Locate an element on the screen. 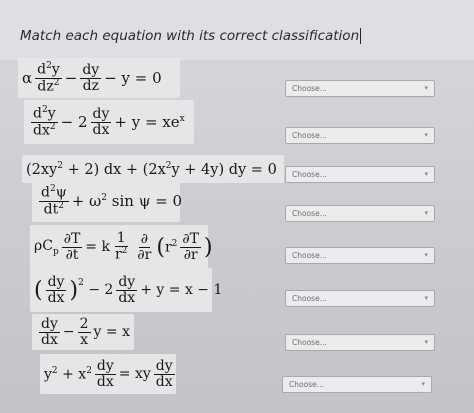 Image resolution: width=474 pixels, height=413 pixels. classification-select-4: Choose... ▾ is located at coordinates (360, 213).